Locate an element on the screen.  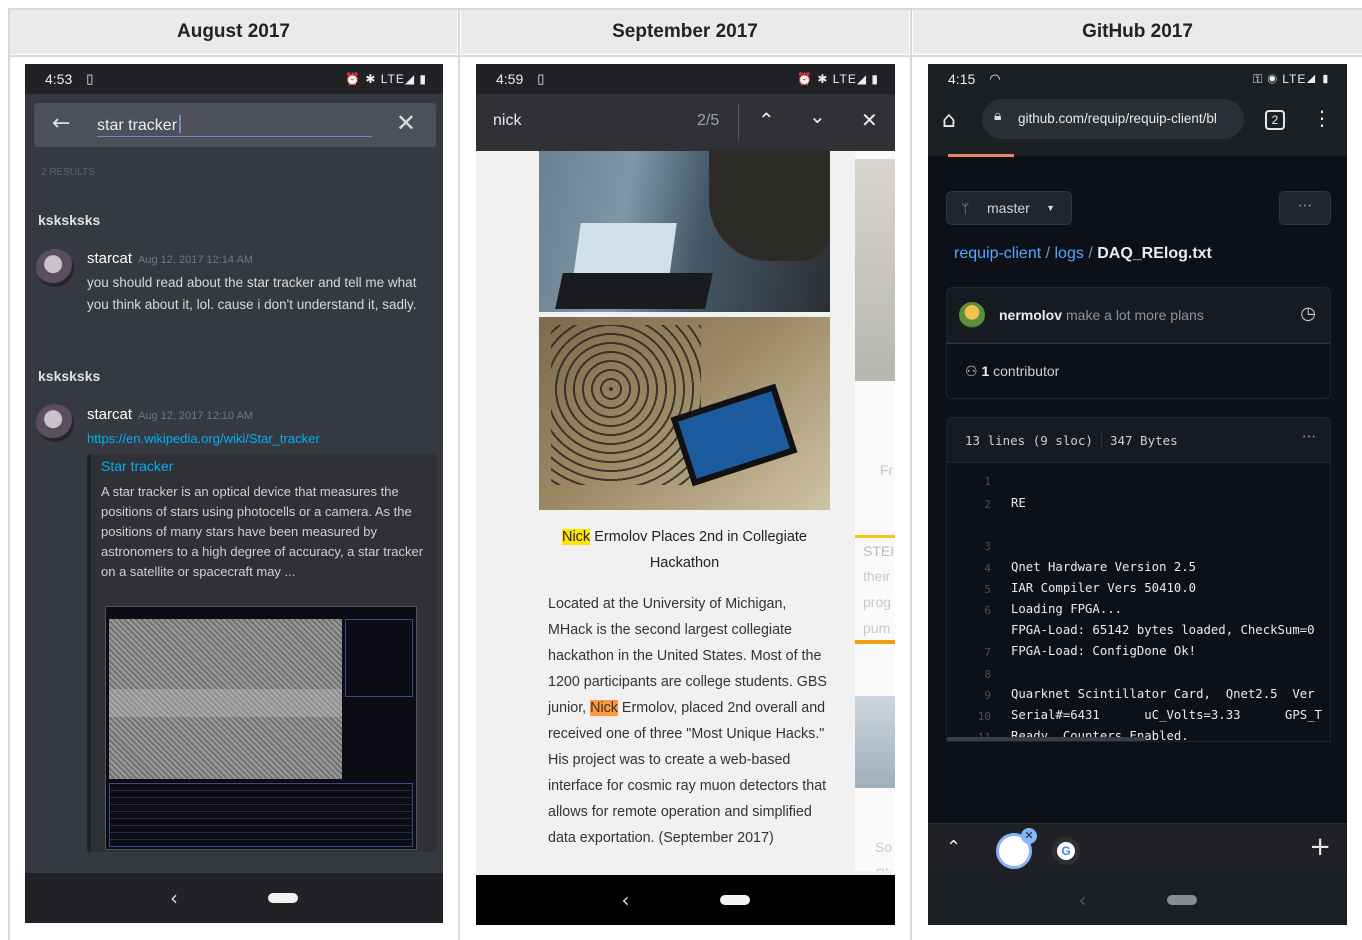
more-vert-icon: ⋮ is located at coordinates (1322, 118).